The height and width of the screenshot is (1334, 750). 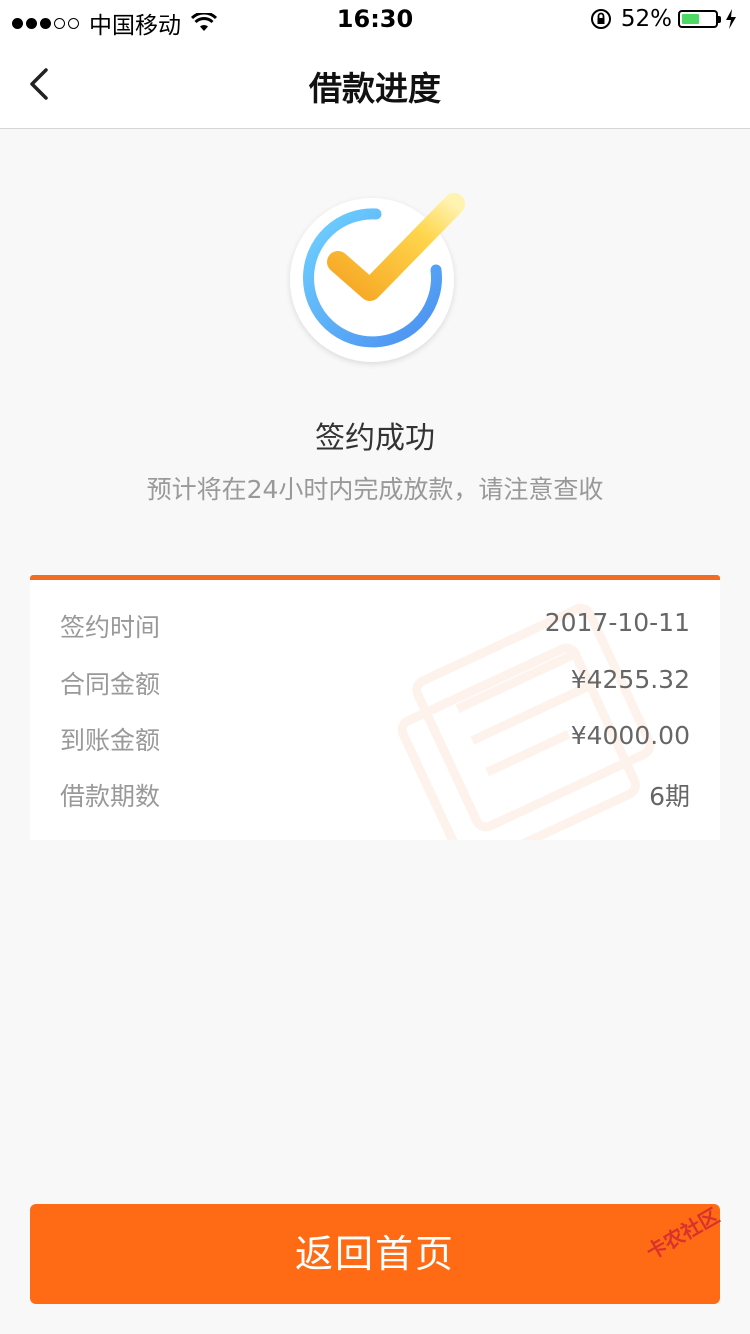 I want to click on detail-label: 合同金额, so click(x=110, y=684).